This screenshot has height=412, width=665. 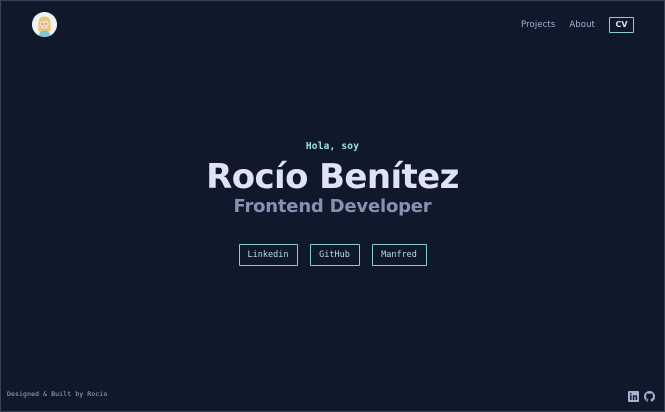 What do you see at coordinates (649, 396) in the screenshot?
I see `github-icon` at bounding box center [649, 396].